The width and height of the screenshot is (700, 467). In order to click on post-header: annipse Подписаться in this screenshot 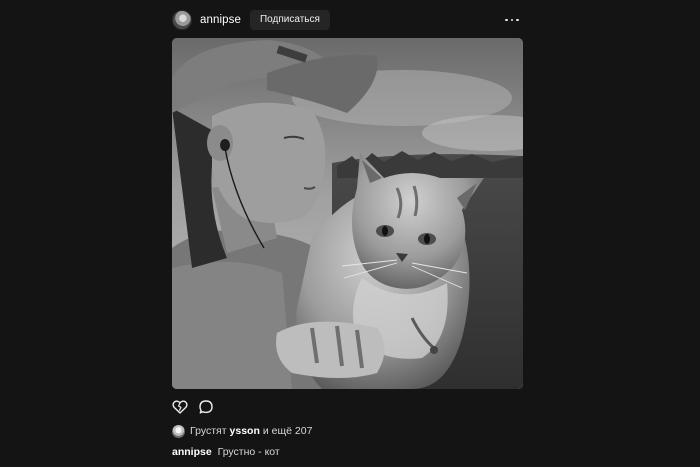, I will do `click(347, 20)`.